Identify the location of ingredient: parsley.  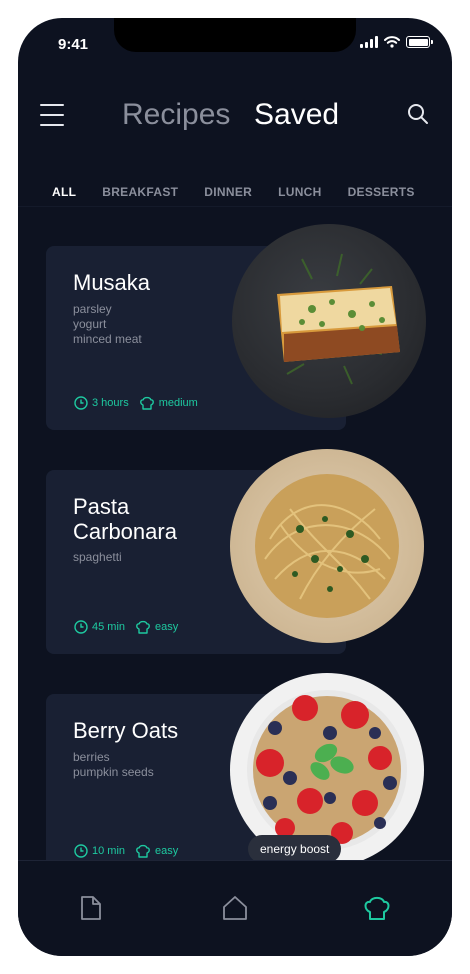
(92, 309).